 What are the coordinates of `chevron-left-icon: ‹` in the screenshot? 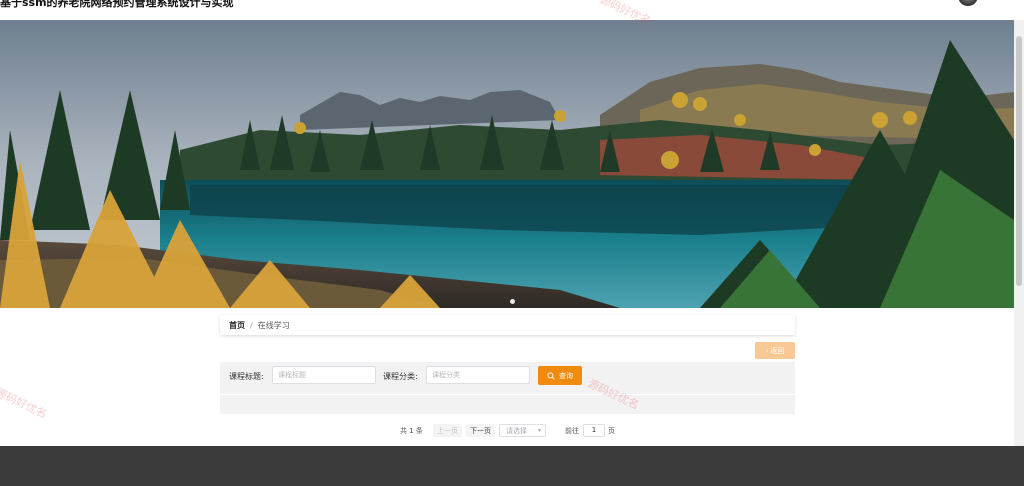 It's located at (767, 350).